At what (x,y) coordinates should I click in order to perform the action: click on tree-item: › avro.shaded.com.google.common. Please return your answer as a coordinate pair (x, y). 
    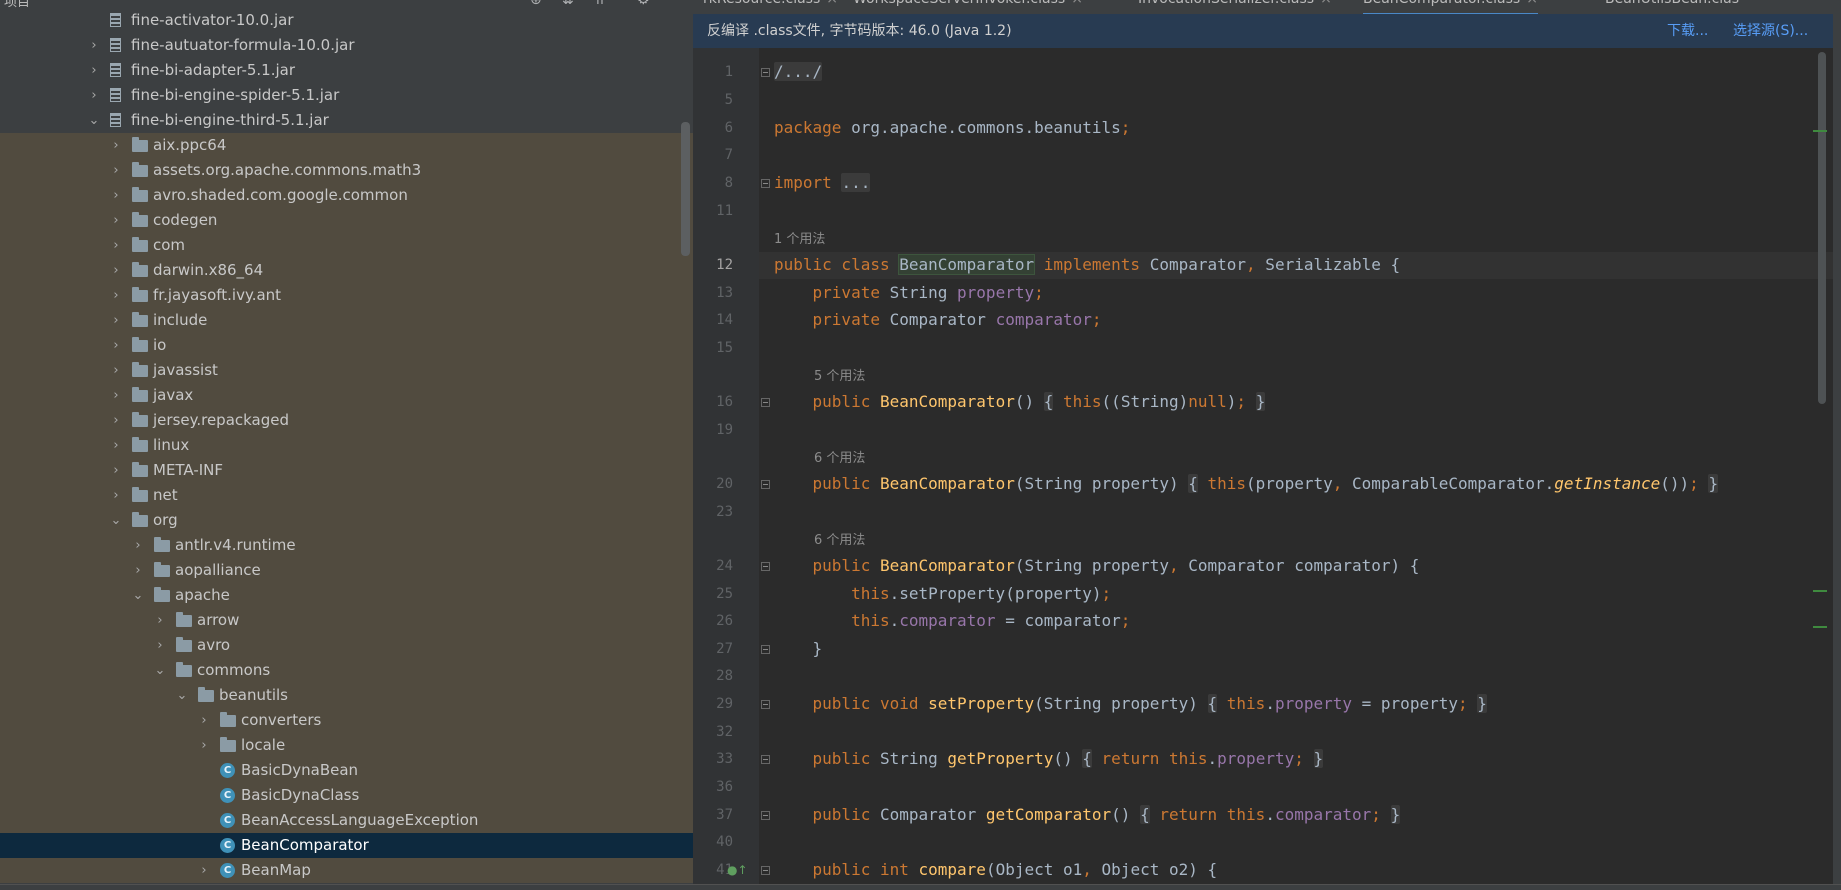
    Looking at the image, I should click on (346, 195).